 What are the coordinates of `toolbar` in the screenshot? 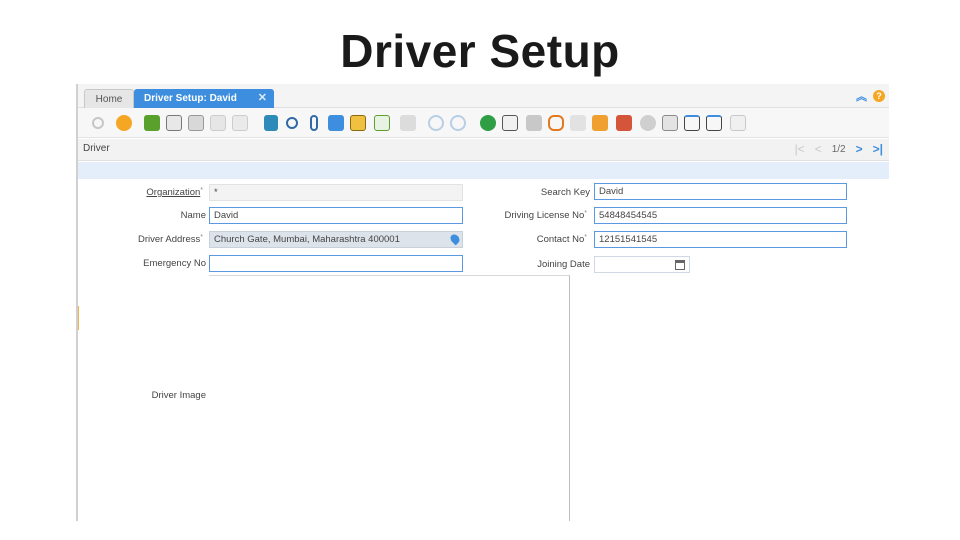 It's located at (483, 123).